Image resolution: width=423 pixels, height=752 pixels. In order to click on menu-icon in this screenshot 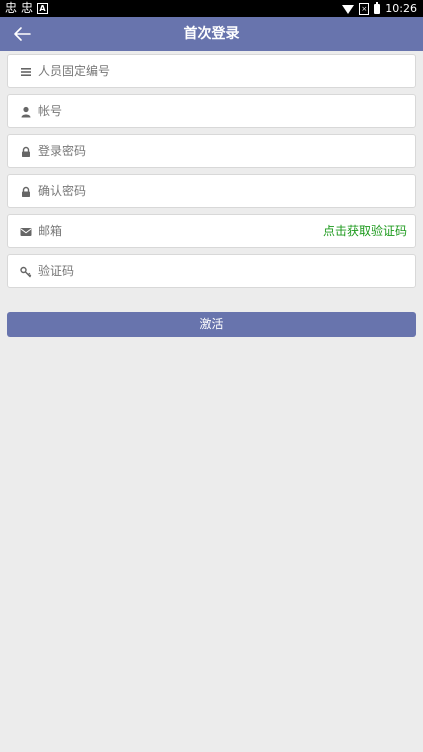, I will do `click(26, 72)`.